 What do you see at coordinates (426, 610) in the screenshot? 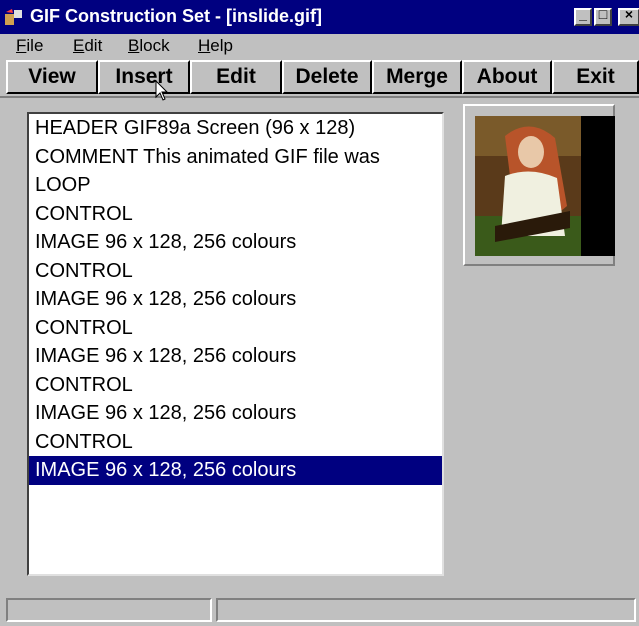
I see `status-pane-right` at bounding box center [426, 610].